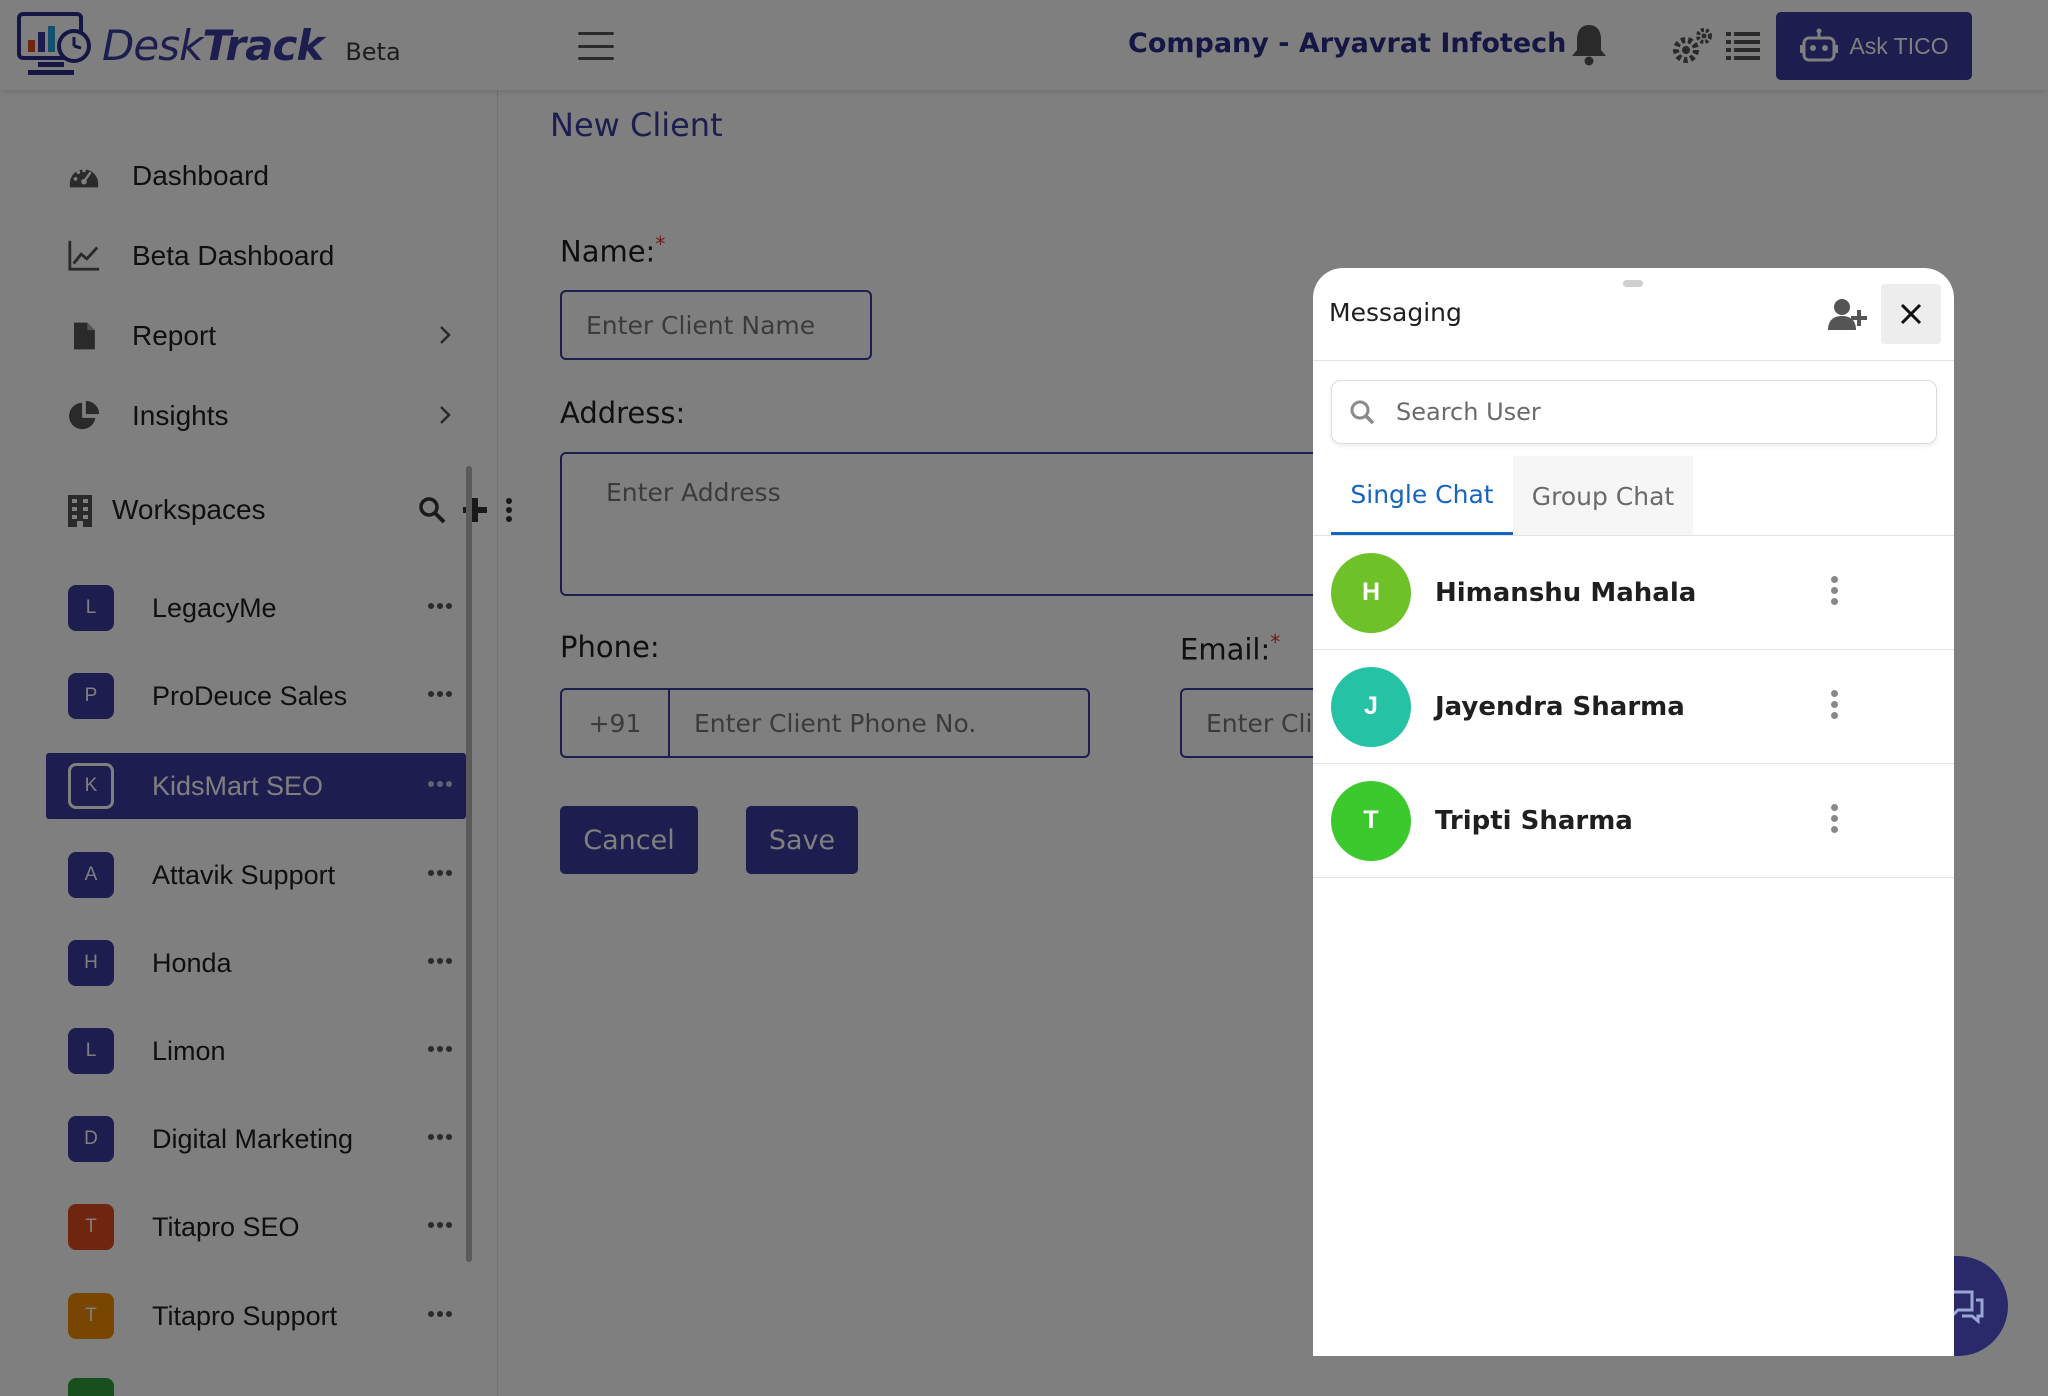  I want to click on panel-divider, so click(1633, 360).